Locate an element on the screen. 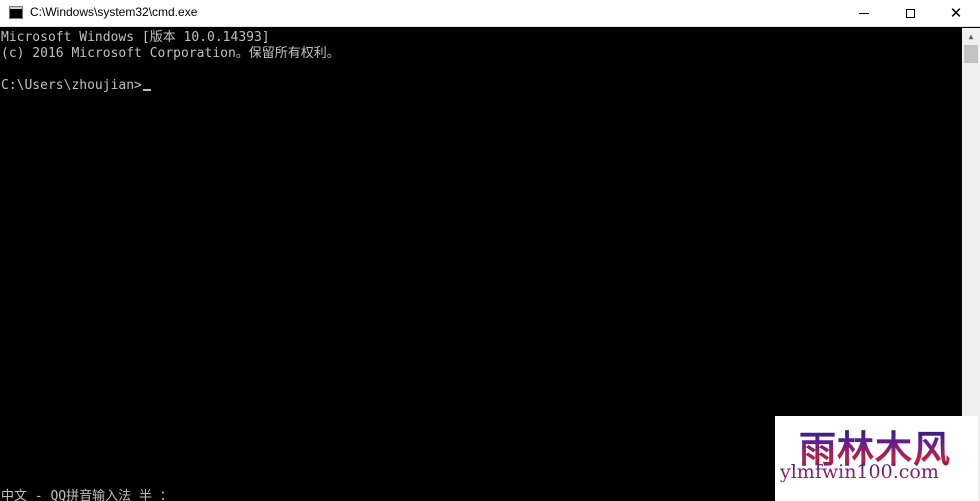 The image size is (980, 501). close-icon: ✕ is located at coordinates (956, 12).